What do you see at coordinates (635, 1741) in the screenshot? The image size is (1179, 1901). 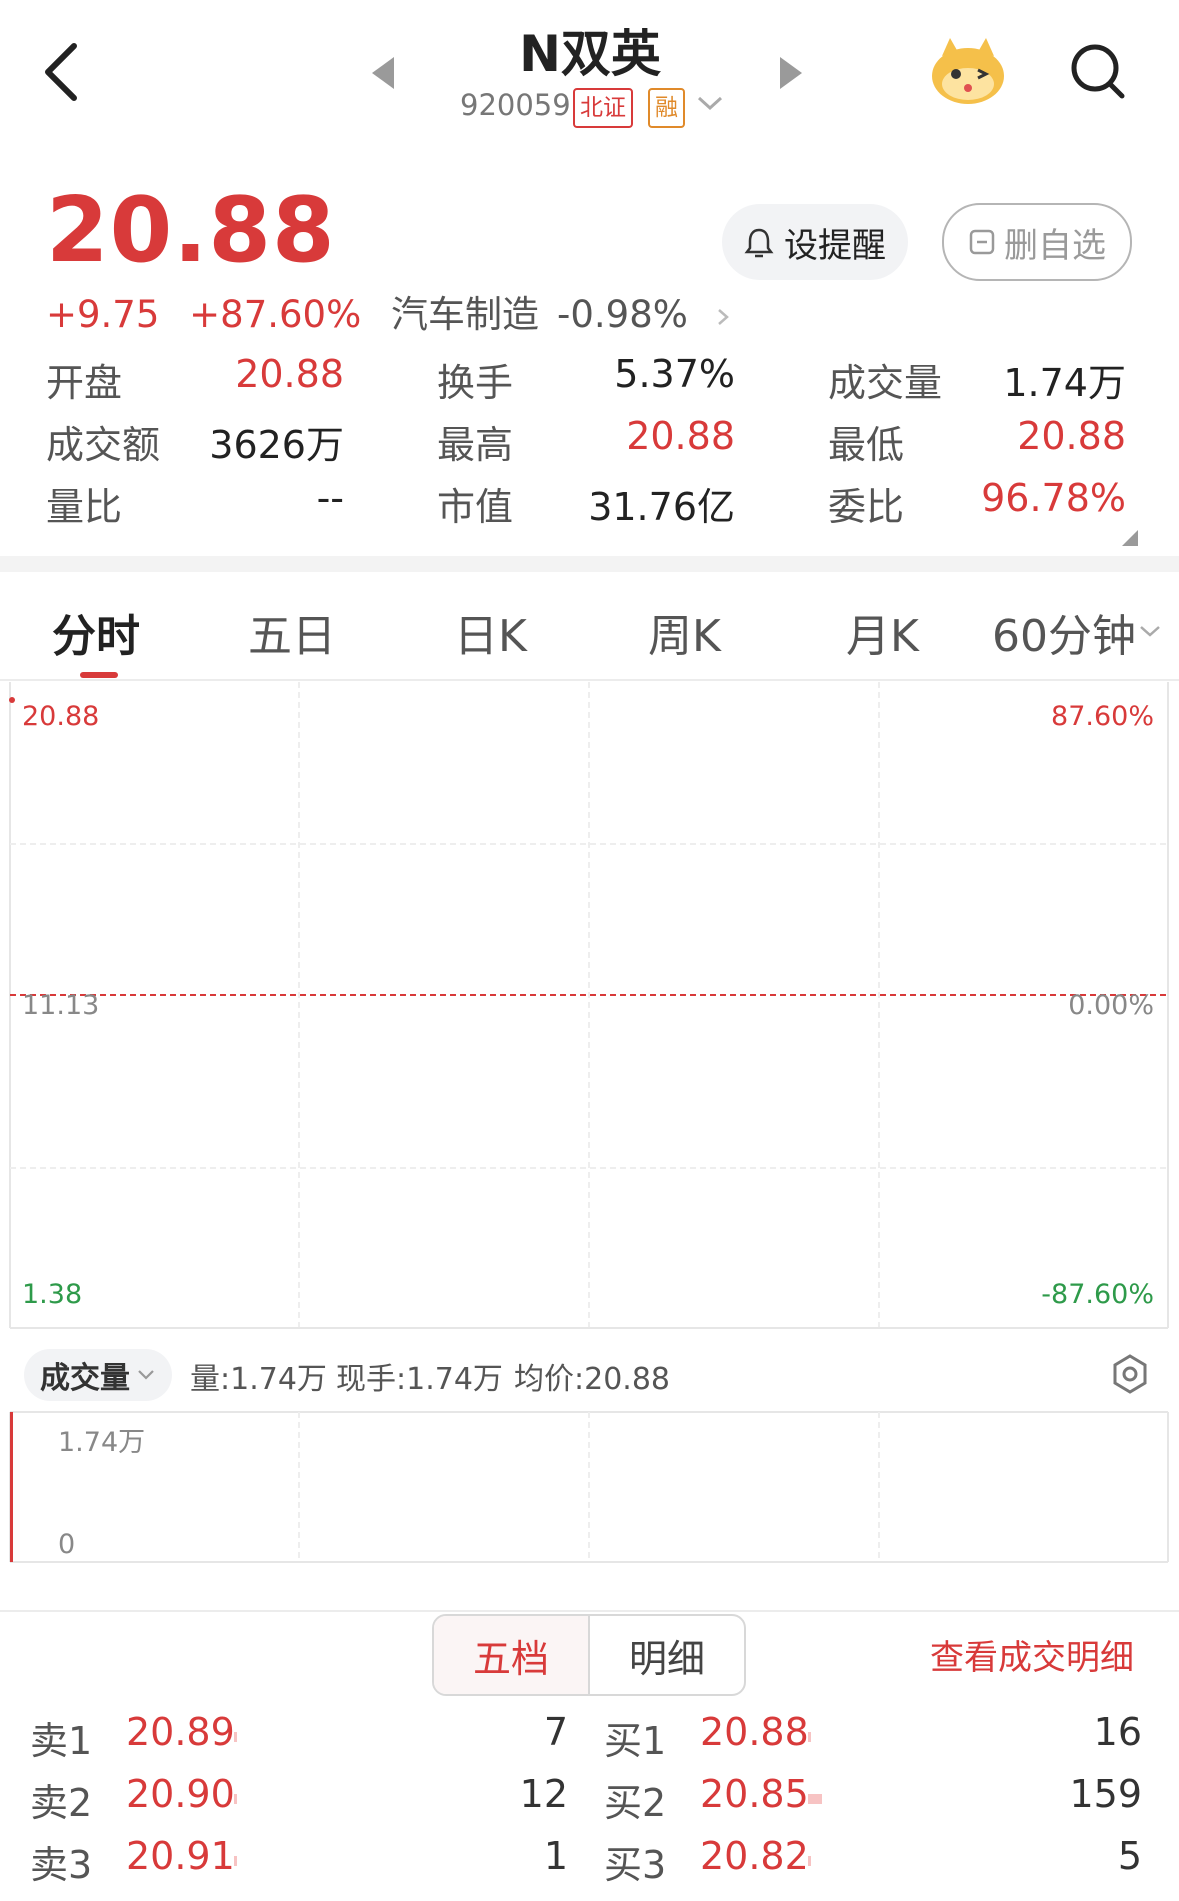 I see `buy-level-label: 买1` at bounding box center [635, 1741].